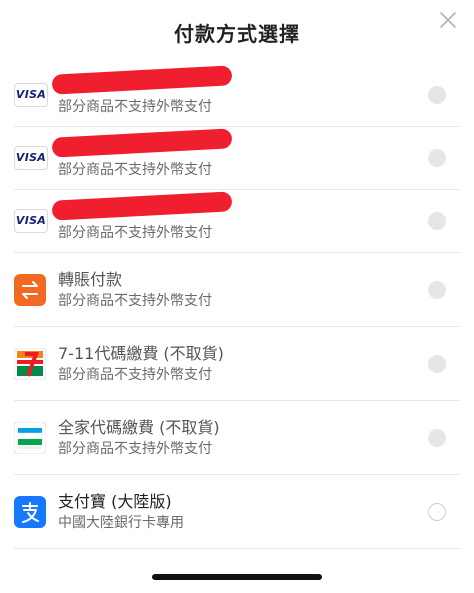 This screenshot has height=593, width=474. Describe the element at coordinates (115, 501) in the screenshot. I see `method-name: 支付寶 (大陸版)` at that location.